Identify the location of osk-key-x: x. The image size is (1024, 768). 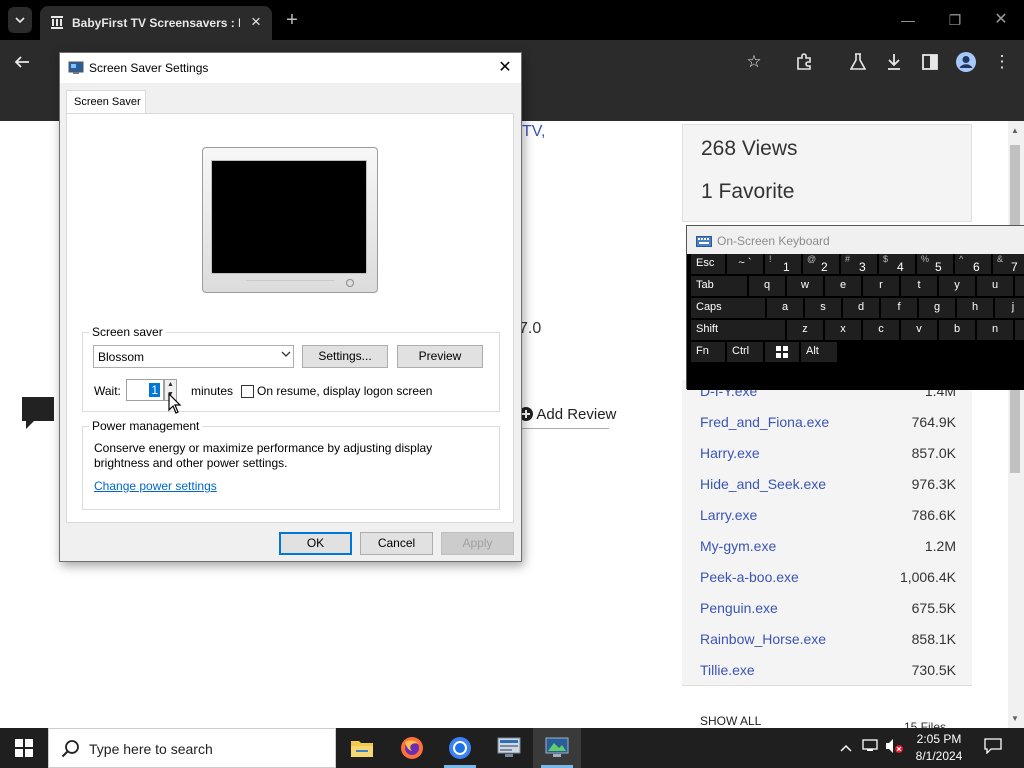
(843, 330).